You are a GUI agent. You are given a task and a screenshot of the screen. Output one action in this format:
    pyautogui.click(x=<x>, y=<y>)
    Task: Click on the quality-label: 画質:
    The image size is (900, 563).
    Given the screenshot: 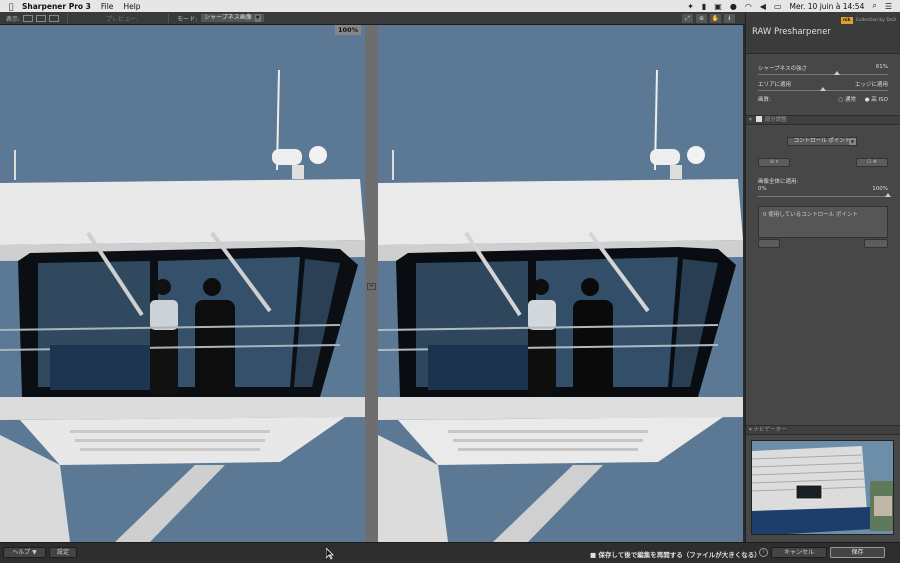 What is the action you would take?
    pyautogui.click(x=764, y=100)
    